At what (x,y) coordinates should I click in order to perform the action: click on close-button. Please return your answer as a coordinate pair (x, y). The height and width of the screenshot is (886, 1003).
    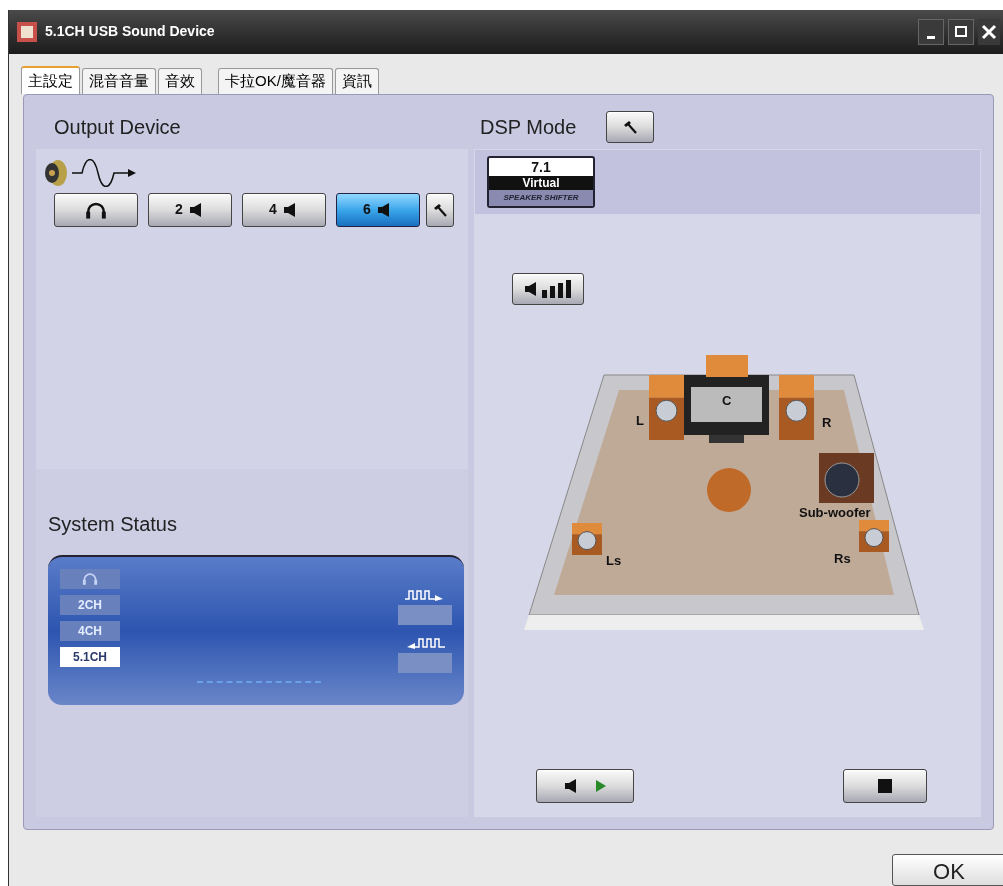
    Looking at the image, I should click on (989, 31).